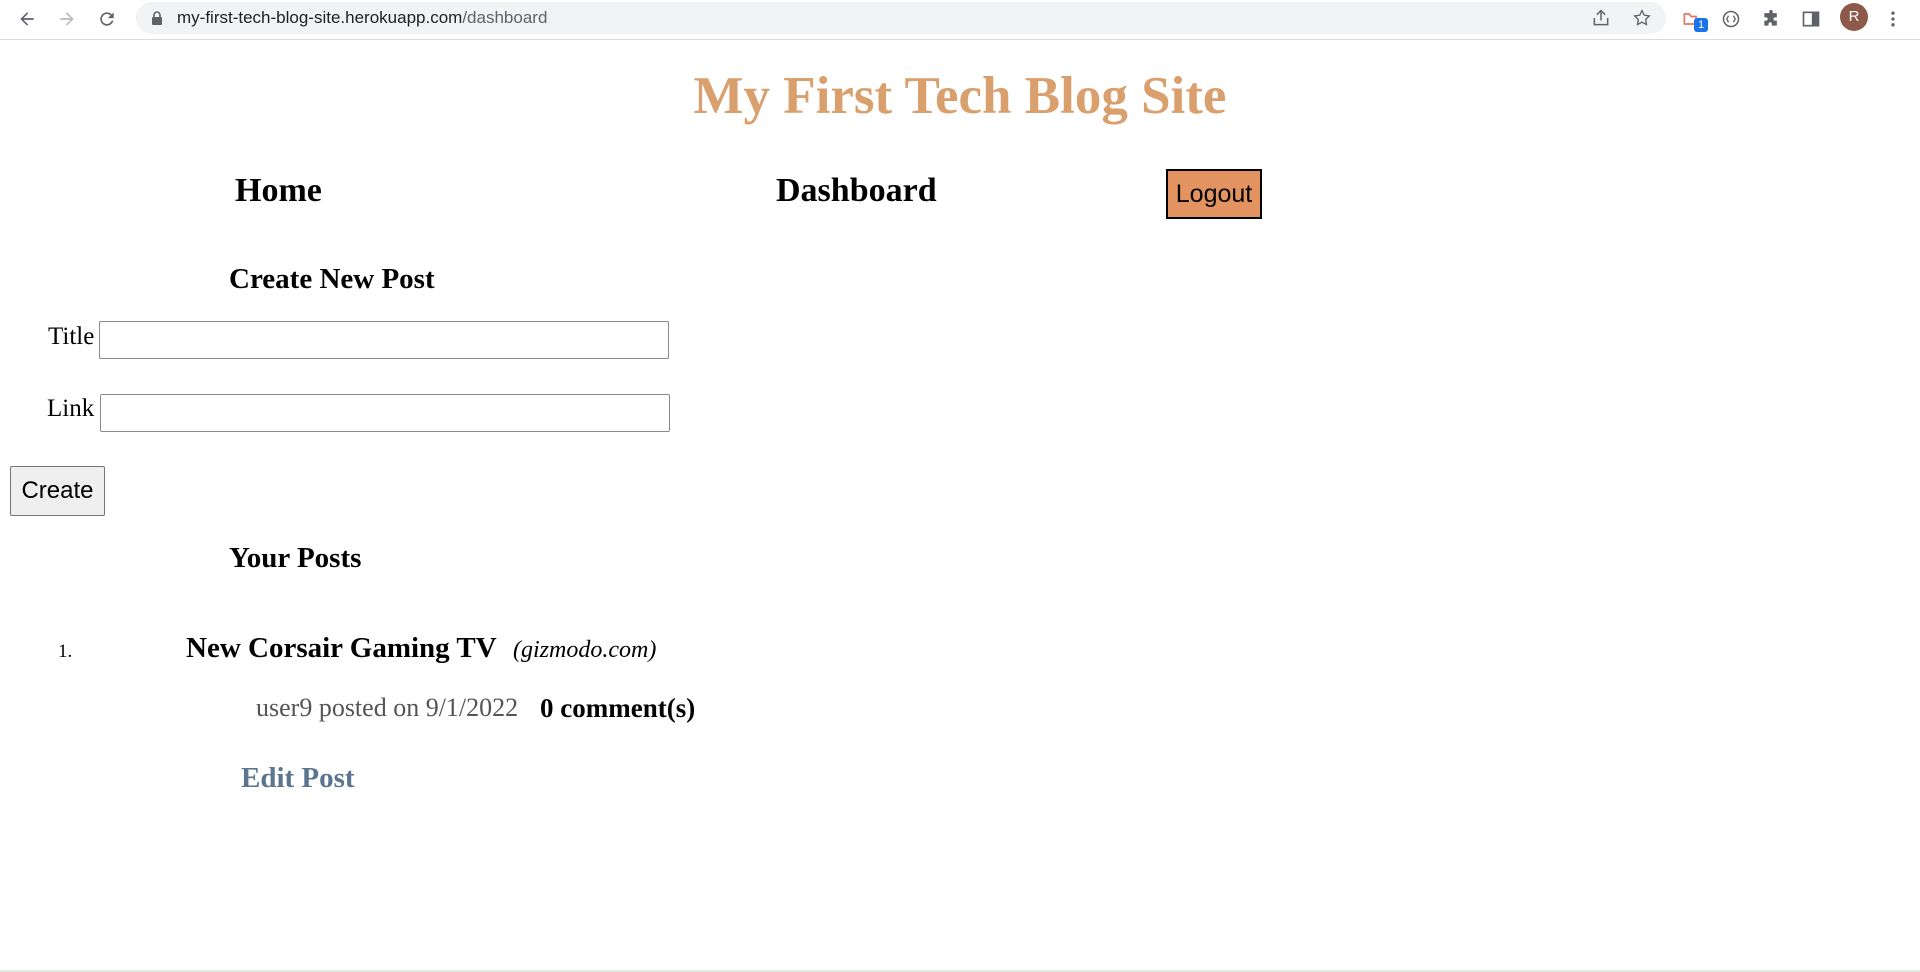 This screenshot has width=1920, height=972. What do you see at coordinates (1893, 19) in the screenshot?
I see `kebab-menu-icon` at bounding box center [1893, 19].